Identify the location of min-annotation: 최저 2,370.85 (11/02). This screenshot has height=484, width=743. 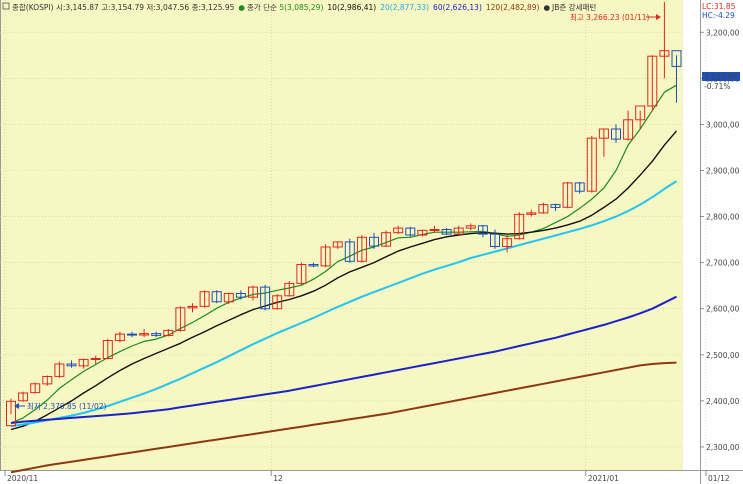
(67, 406).